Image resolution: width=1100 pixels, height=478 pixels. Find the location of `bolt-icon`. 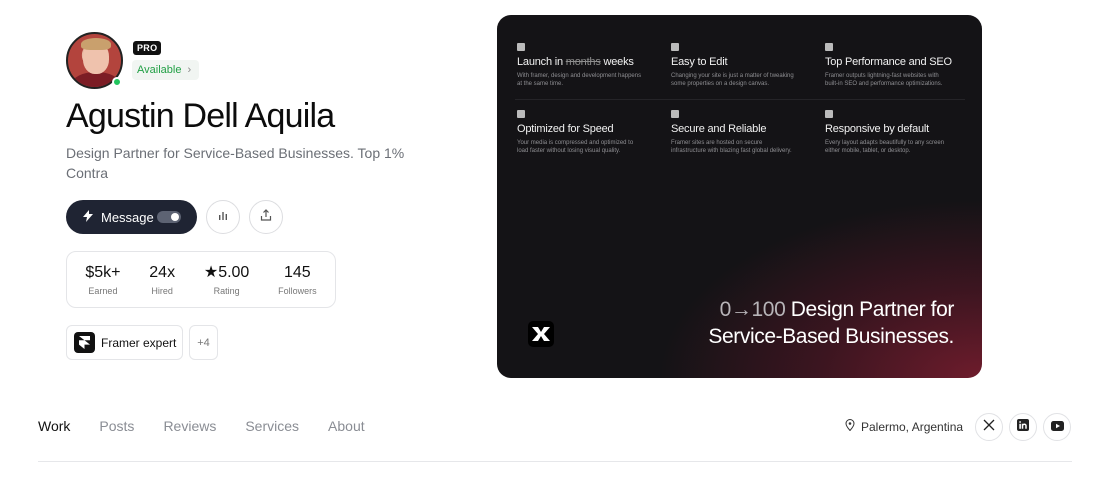

bolt-icon is located at coordinates (88, 217).